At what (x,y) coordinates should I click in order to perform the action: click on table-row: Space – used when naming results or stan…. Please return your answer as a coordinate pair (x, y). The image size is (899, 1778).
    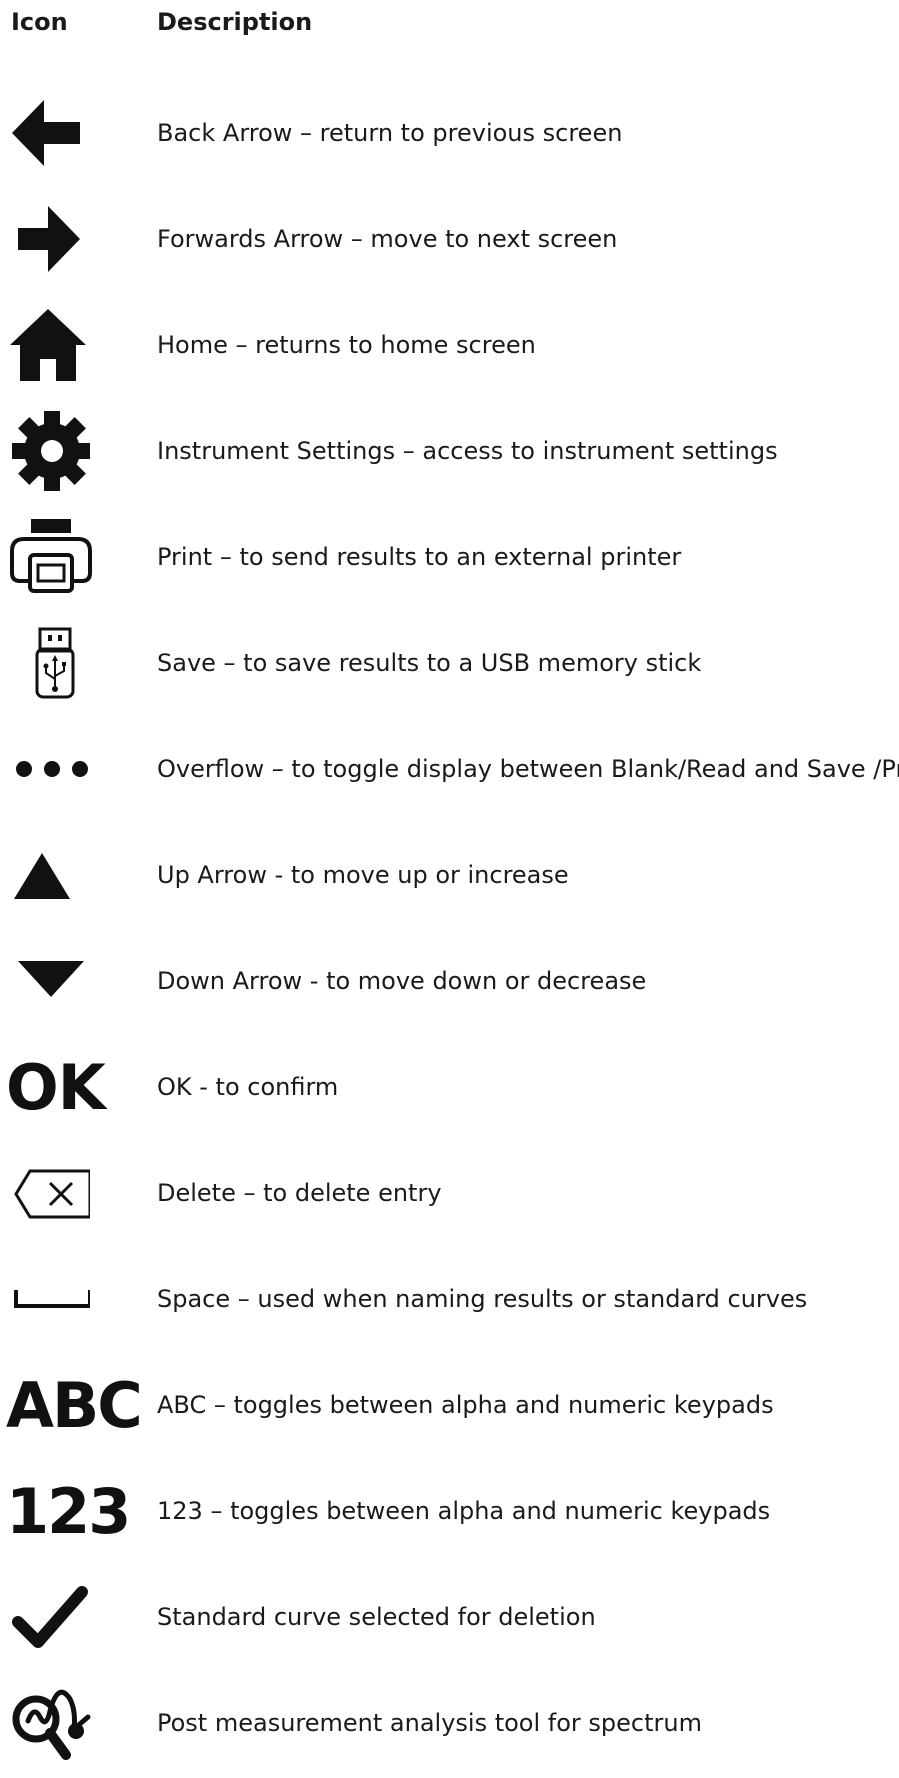
    Looking at the image, I should click on (449, 1299).